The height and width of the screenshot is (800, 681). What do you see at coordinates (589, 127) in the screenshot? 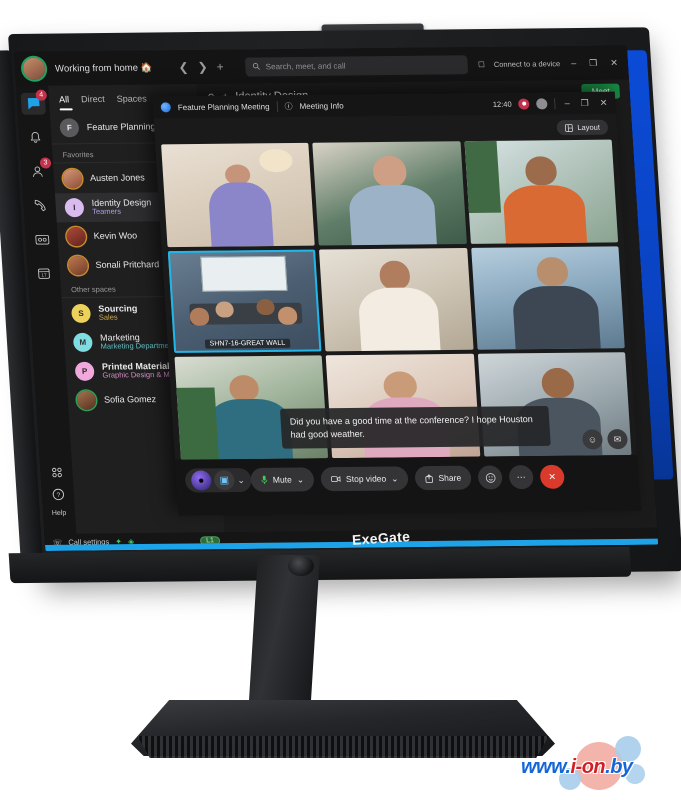
I see `layout-button-label: Layout` at bounding box center [589, 127].